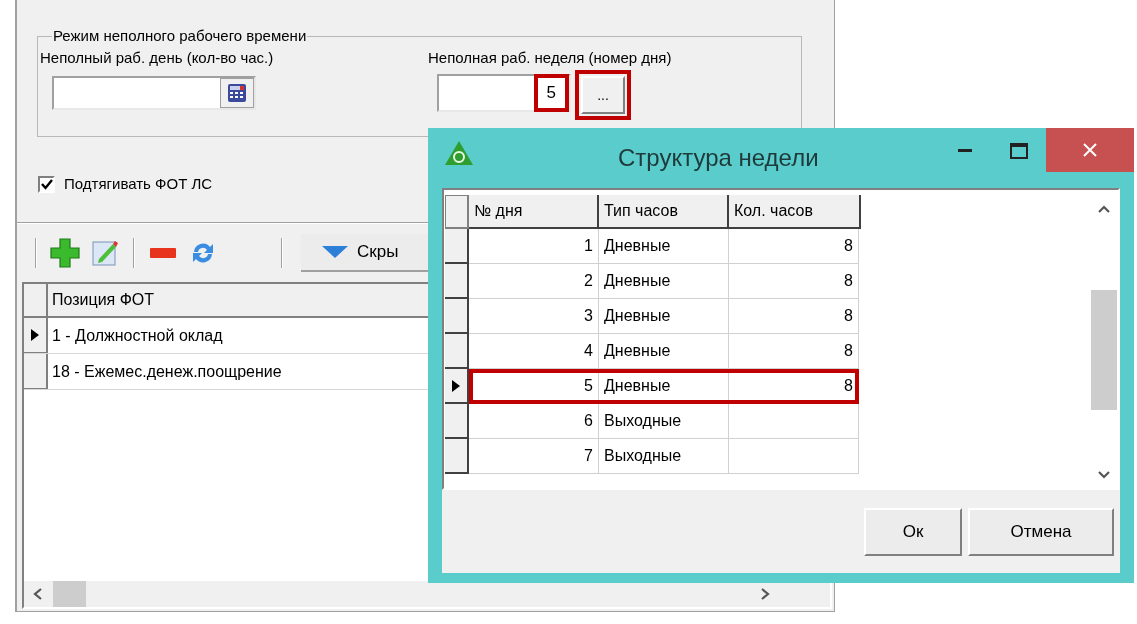 Image resolution: width=1137 pixels, height=624 pixels. Describe the element at coordinates (237, 92) in the screenshot. I see `calculator-icon` at that location.